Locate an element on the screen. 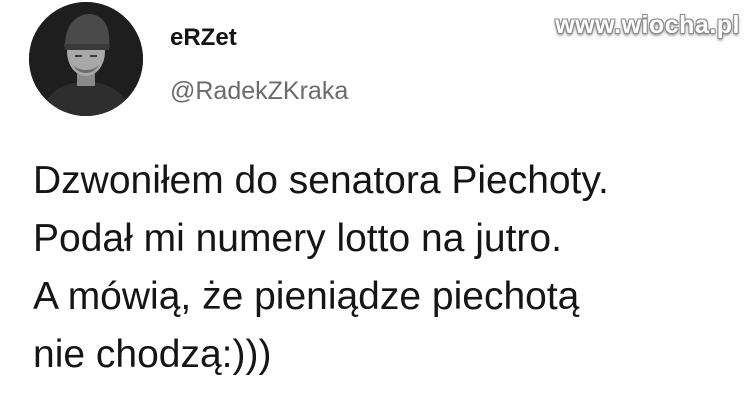 The height and width of the screenshot is (407, 750). user-handle: @RadekZKraka is located at coordinates (259, 91).